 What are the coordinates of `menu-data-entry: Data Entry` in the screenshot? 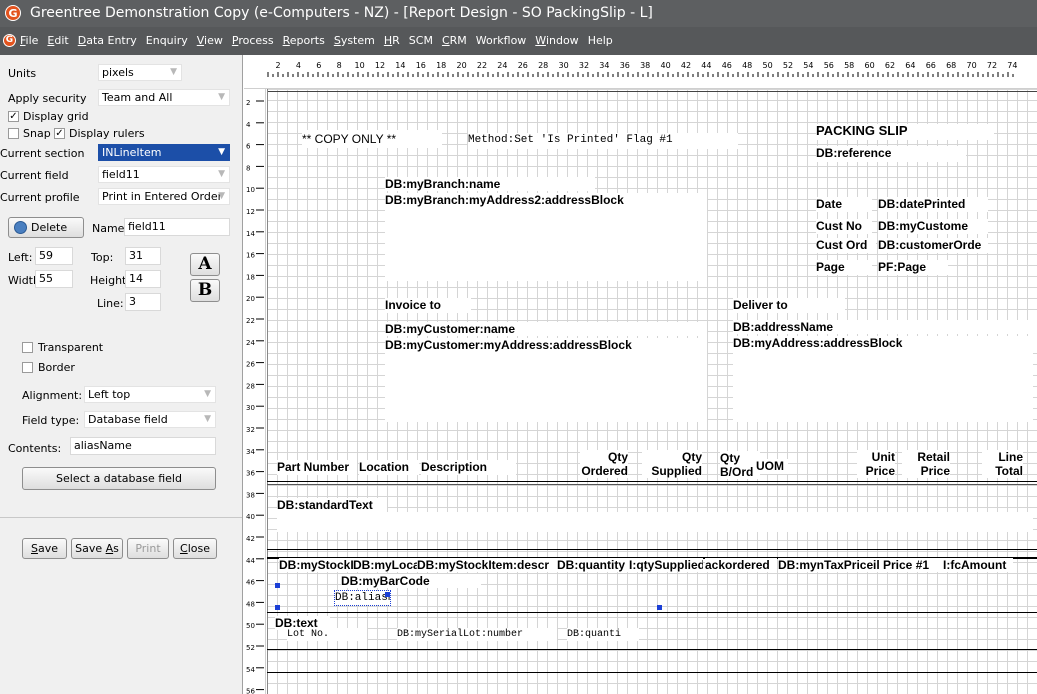 It's located at (107, 40).